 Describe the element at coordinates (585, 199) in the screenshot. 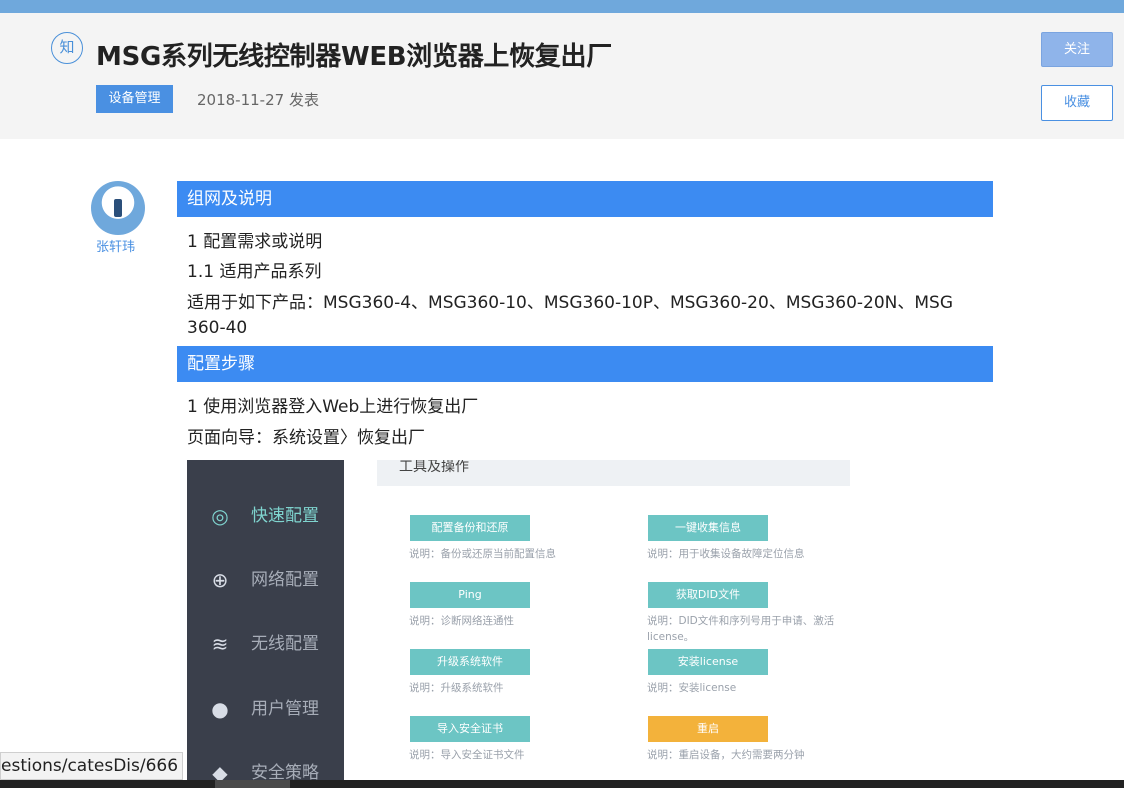

I see `section-title-networking: 组网及说明` at that location.